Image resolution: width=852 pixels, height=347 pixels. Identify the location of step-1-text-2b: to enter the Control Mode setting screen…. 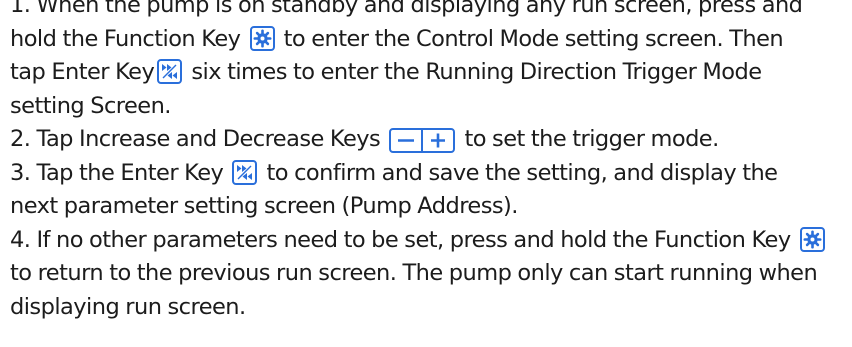
(533, 38).